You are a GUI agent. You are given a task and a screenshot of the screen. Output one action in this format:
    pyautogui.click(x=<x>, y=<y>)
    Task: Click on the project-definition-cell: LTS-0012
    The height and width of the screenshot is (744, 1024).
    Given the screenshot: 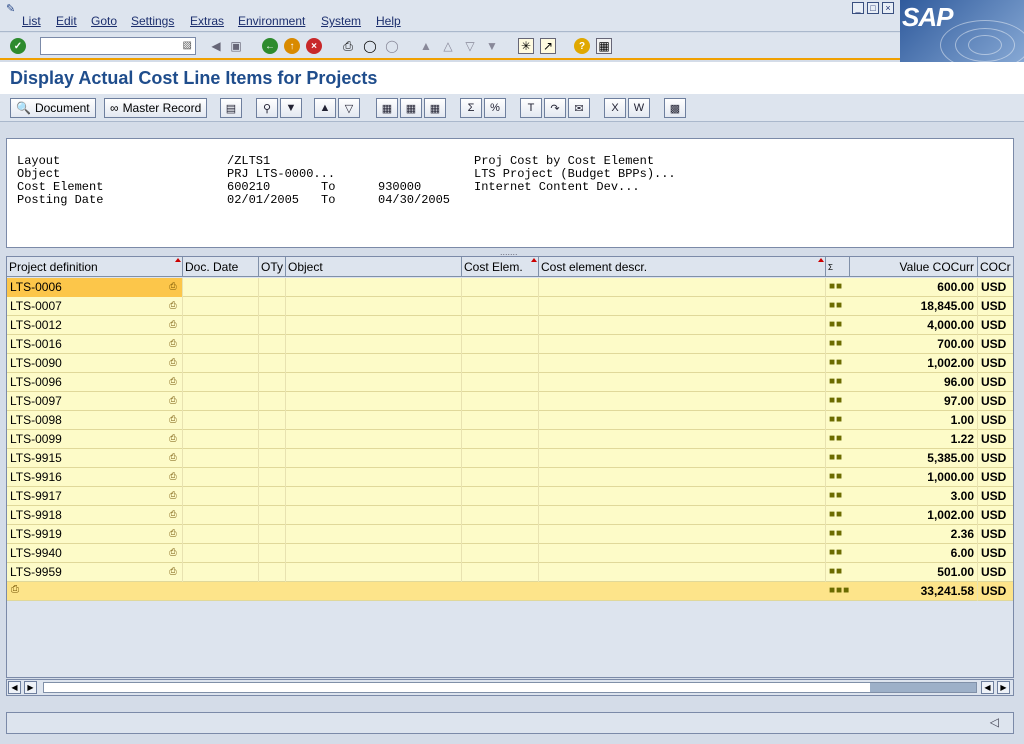 What is the action you would take?
    pyautogui.click(x=95, y=325)
    